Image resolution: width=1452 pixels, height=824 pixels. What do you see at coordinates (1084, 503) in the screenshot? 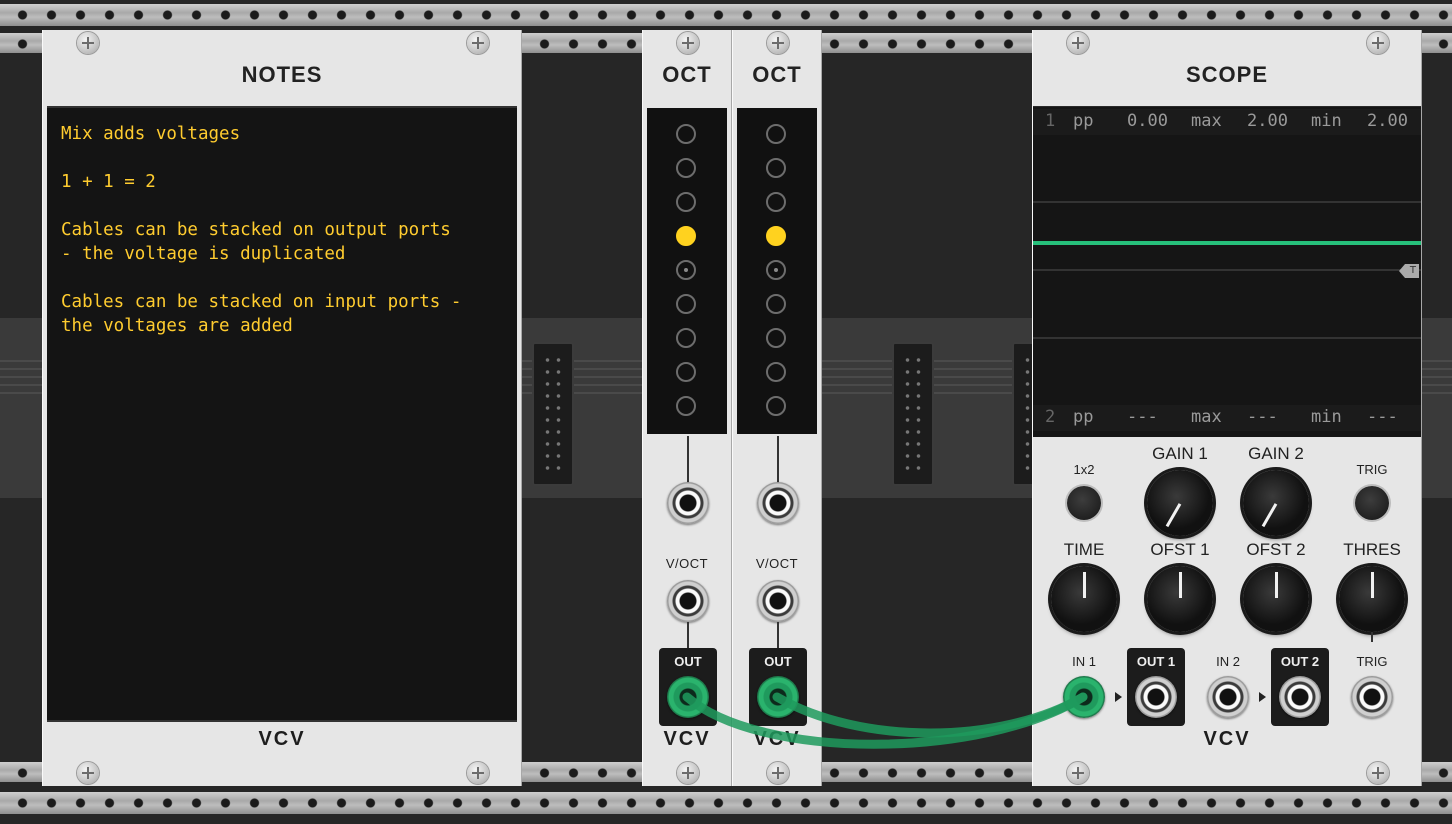
I see `mode-button` at bounding box center [1084, 503].